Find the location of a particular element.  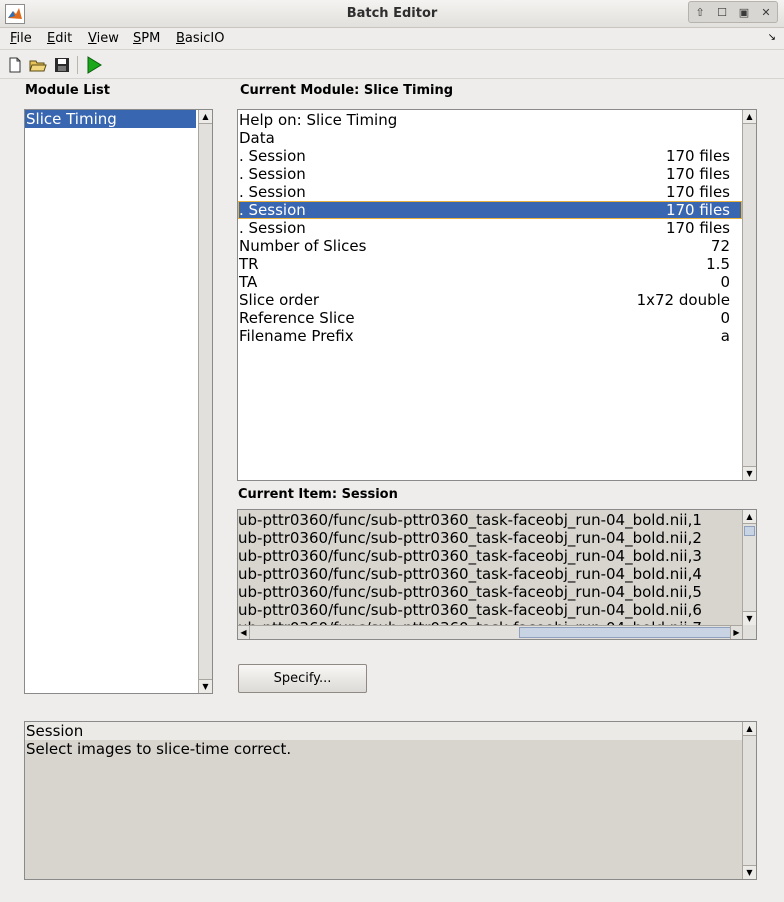

module-list-heading: Module List is located at coordinates (67, 90).